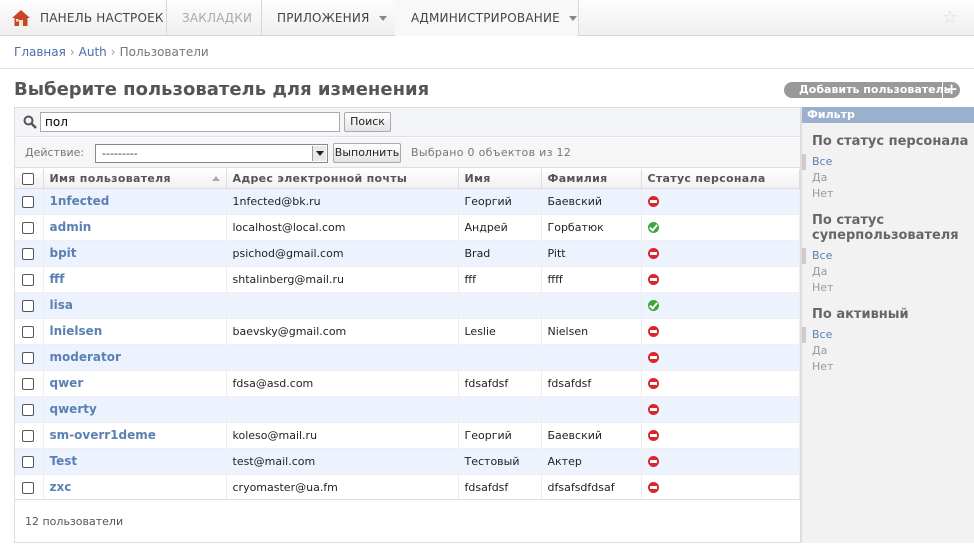 Image resolution: width=974 pixels, height=544 pixels. What do you see at coordinates (407, 122) in the screenshot?
I see `search-toolbar: Поиск` at bounding box center [407, 122].